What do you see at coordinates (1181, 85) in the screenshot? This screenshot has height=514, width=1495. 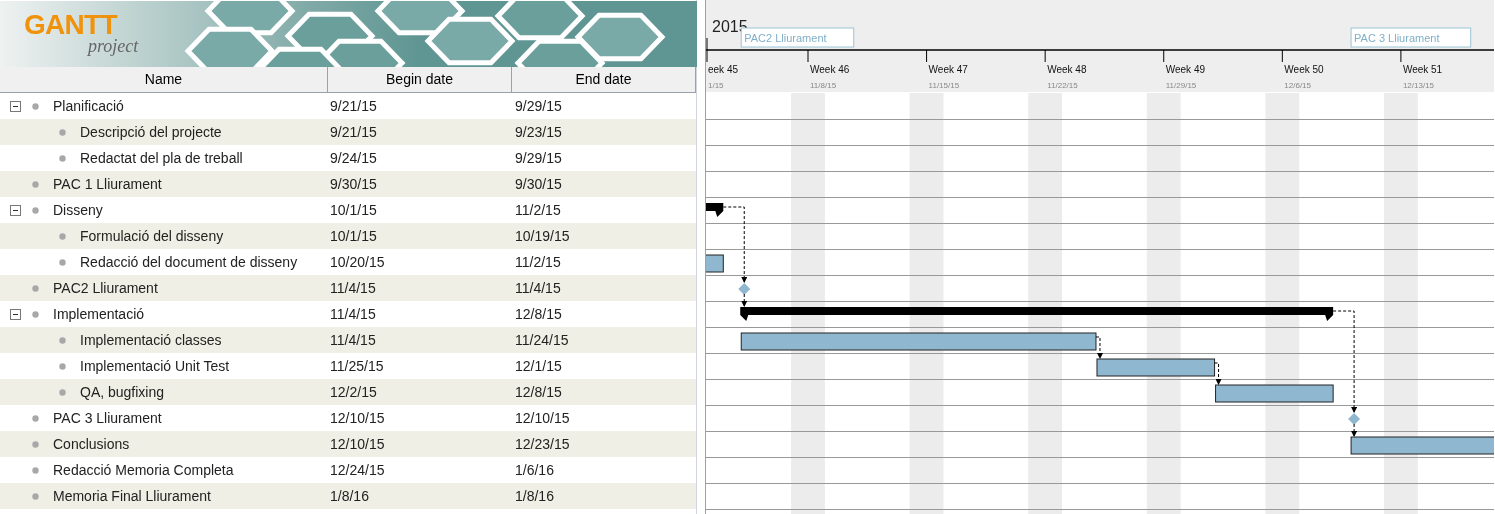 I see `week-date: 11/29/15` at bounding box center [1181, 85].